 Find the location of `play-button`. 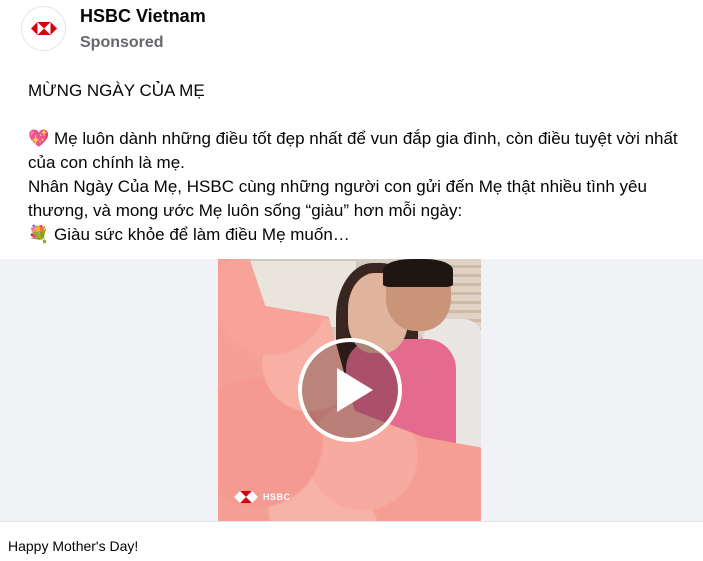

play-button is located at coordinates (350, 390).